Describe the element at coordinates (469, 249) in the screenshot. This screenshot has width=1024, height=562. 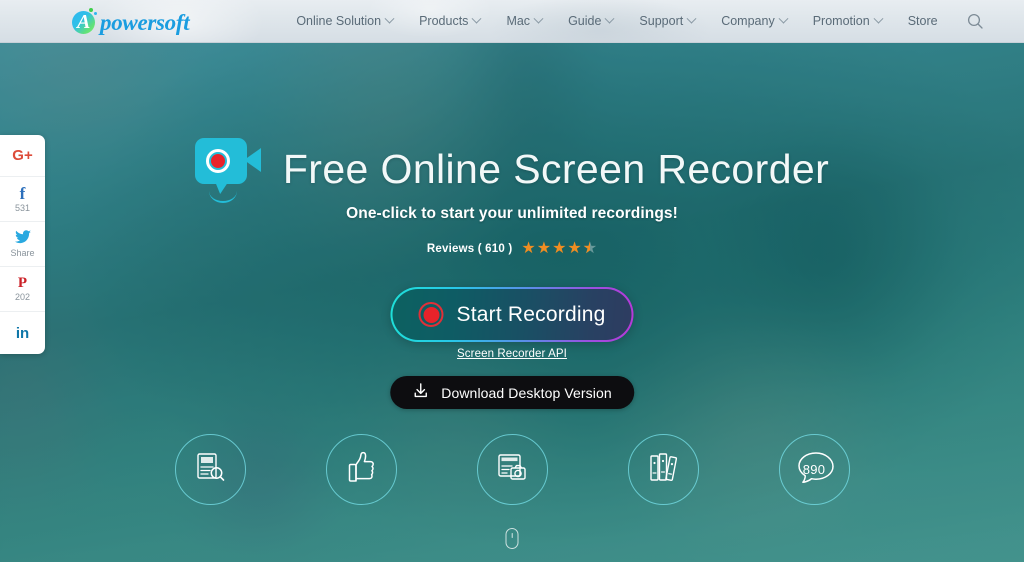
I see `reviews-label: Reviews ( 610 )` at that location.